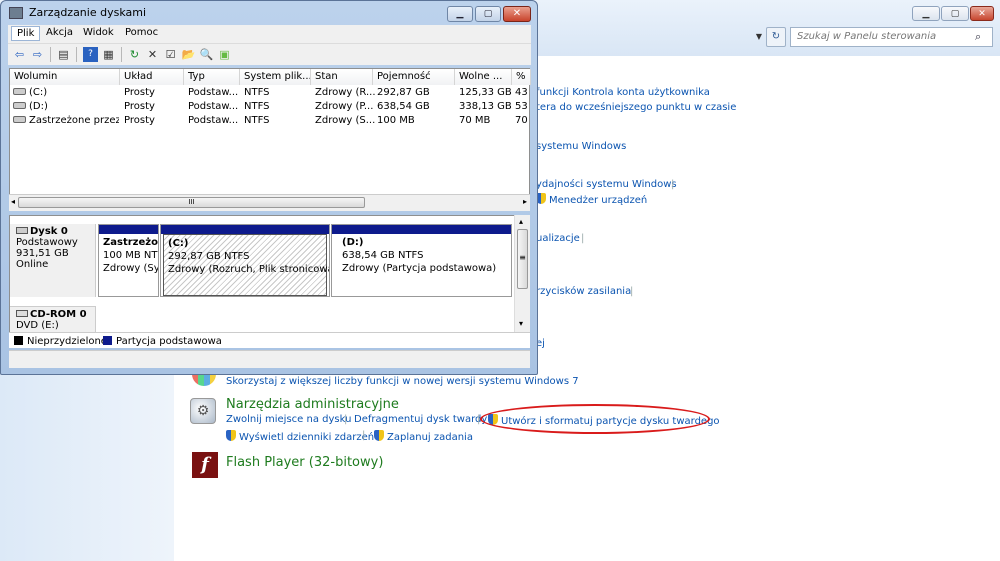 The image size is (1000, 561). Describe the element at coordinates (521, 323) in the screenshot. I see `scroll-down-icon: ▾` at that location.